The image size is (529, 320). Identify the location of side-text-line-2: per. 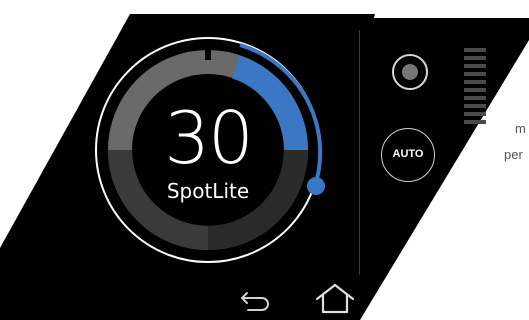
(513, 154).